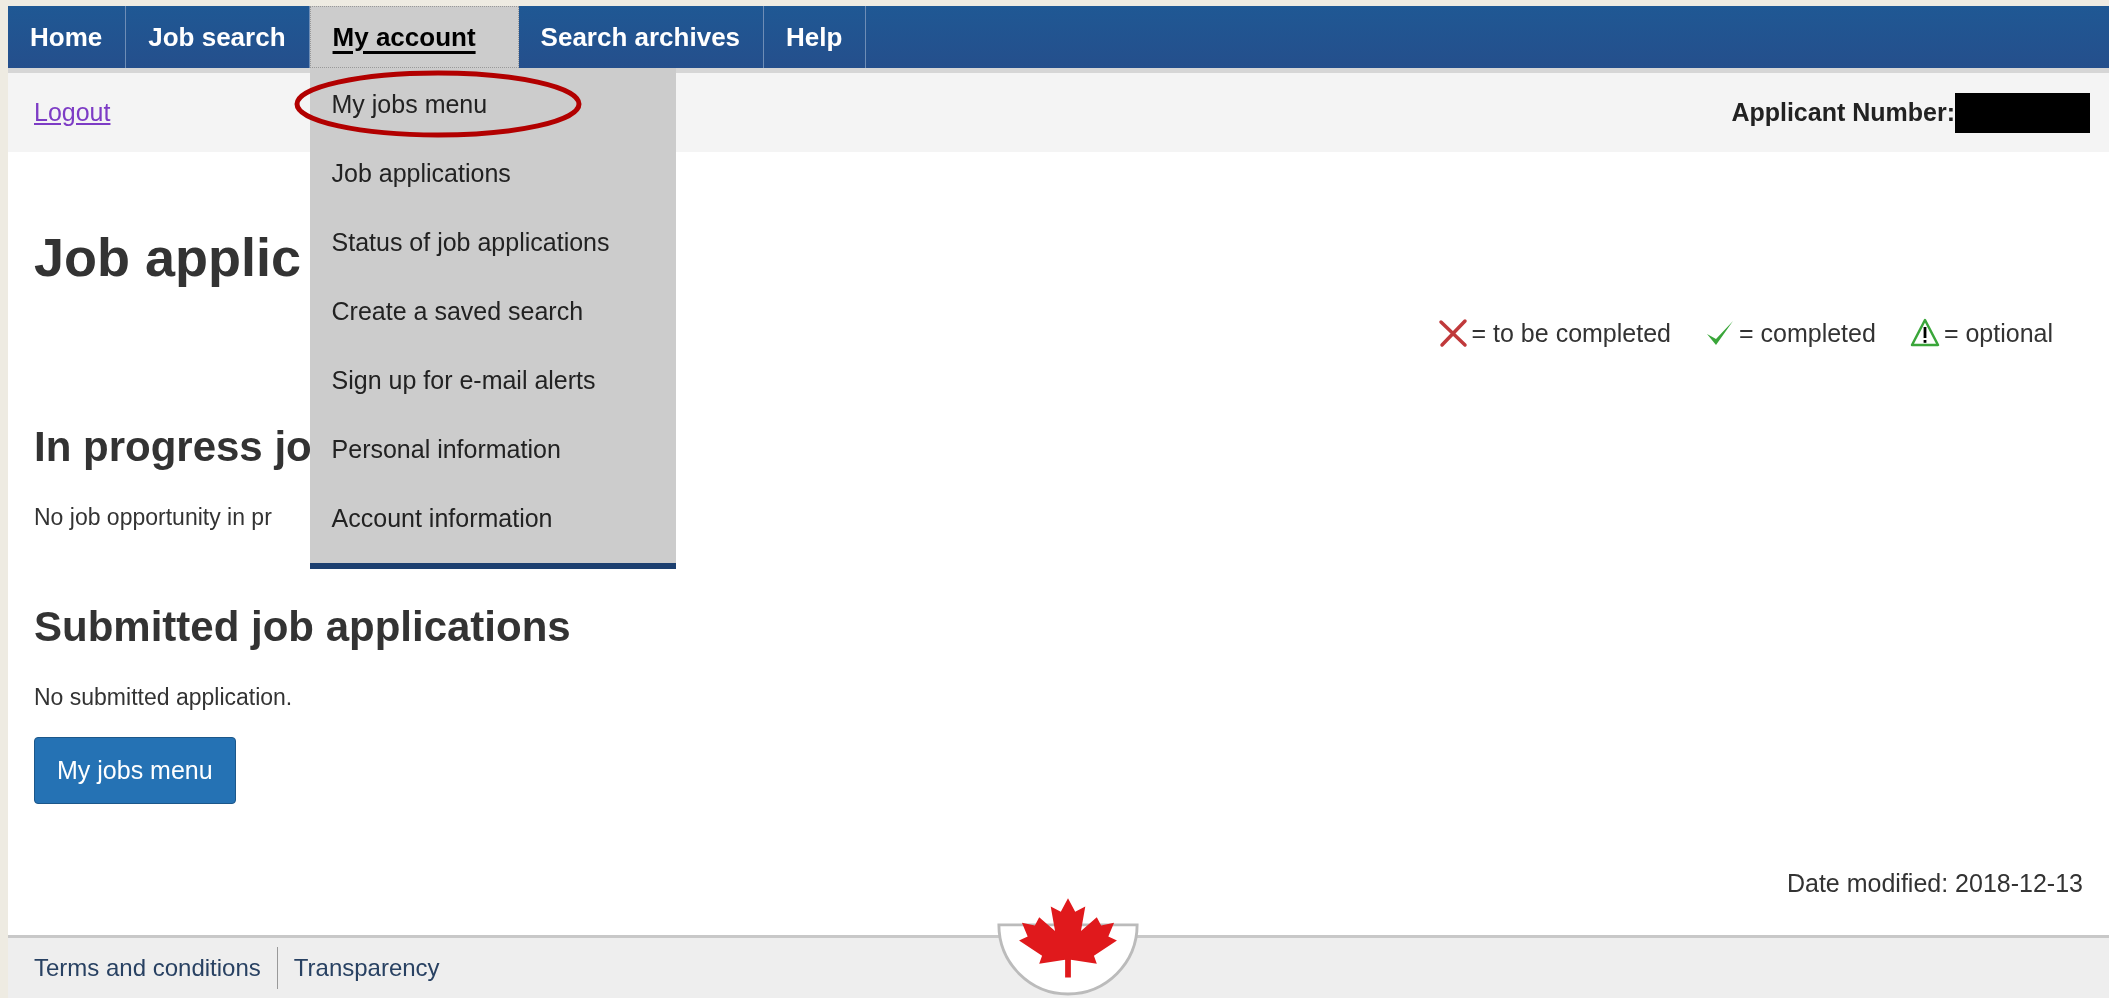 This screenshot has width=2109, height=998. Describe the element at coordinates (446, 311) in the screenshot. I see `menu-item: Create a saved search` at that location.